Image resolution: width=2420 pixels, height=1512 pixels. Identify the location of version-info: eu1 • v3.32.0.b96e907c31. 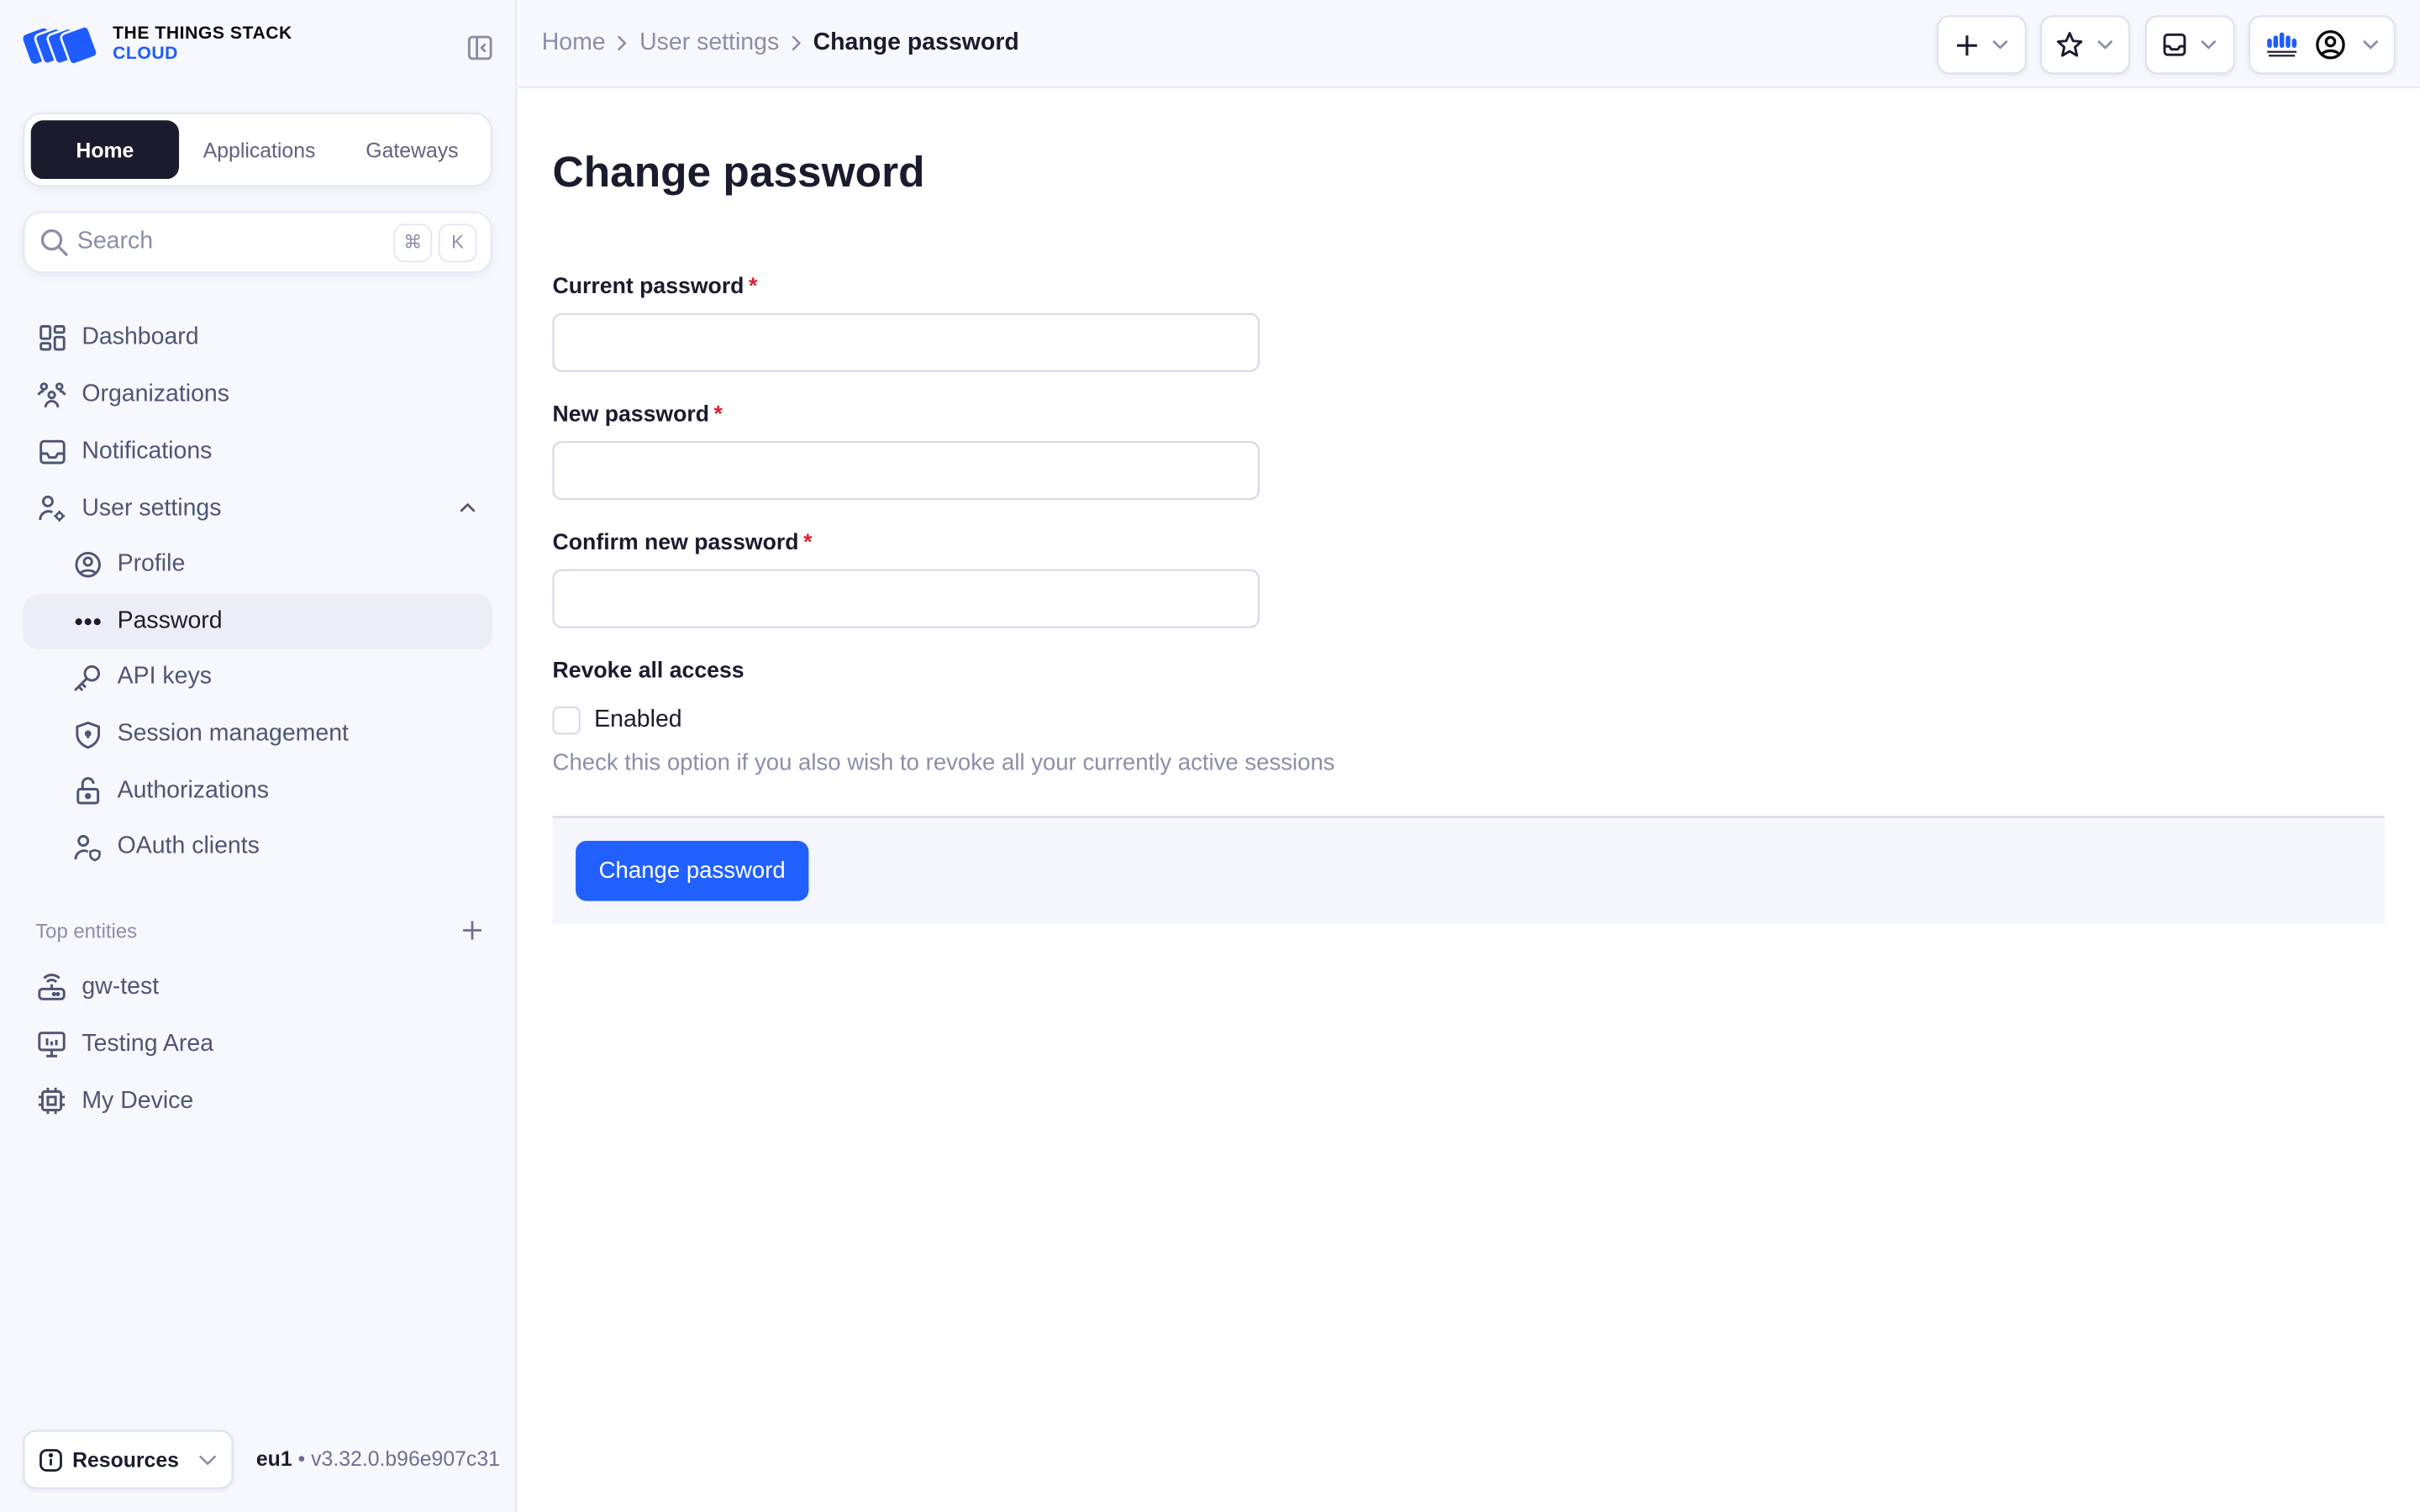
(378, 1459).